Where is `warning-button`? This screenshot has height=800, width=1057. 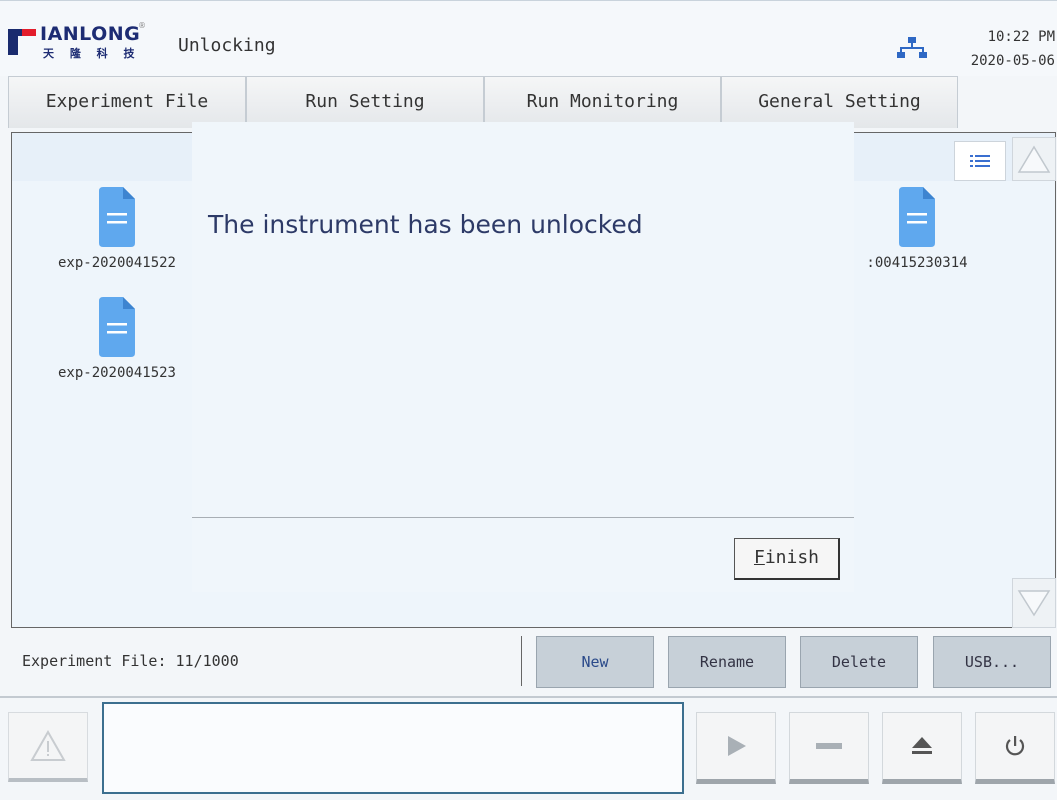
warning-button is located at coordinates (48, 747).